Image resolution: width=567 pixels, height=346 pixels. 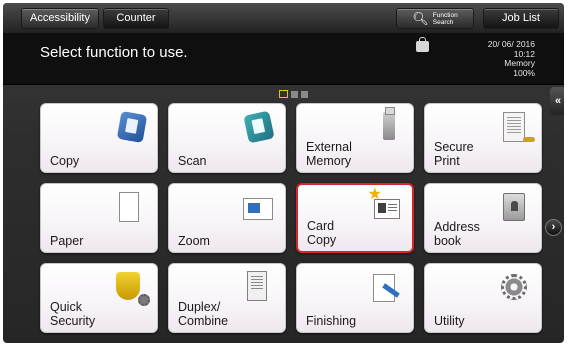 I want to click on duplex-icon, so click(x=257, y=286).